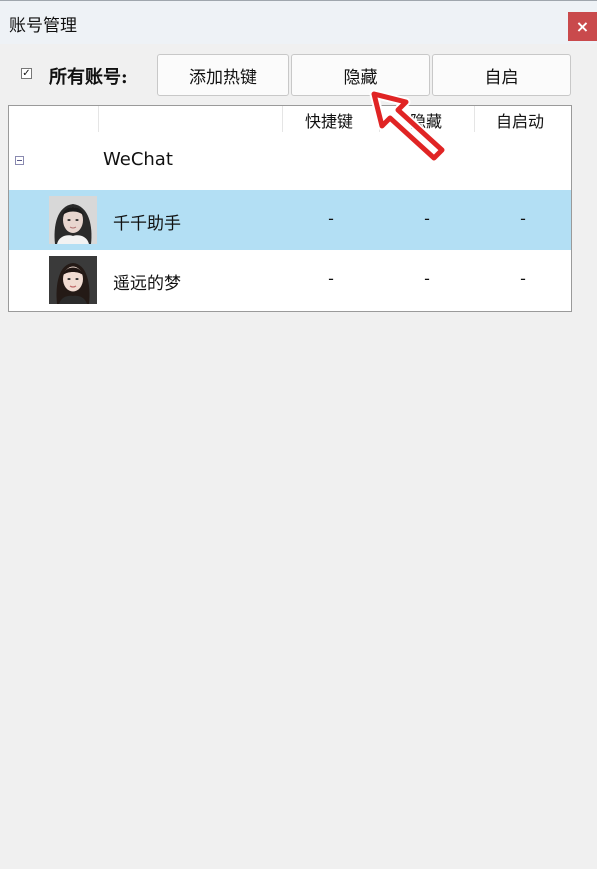 This screenshot has height=869, width=597. Describe the element at coordinates (329, 120) in the screenshot. I see `header-hotkey: 快捷键` at that location.